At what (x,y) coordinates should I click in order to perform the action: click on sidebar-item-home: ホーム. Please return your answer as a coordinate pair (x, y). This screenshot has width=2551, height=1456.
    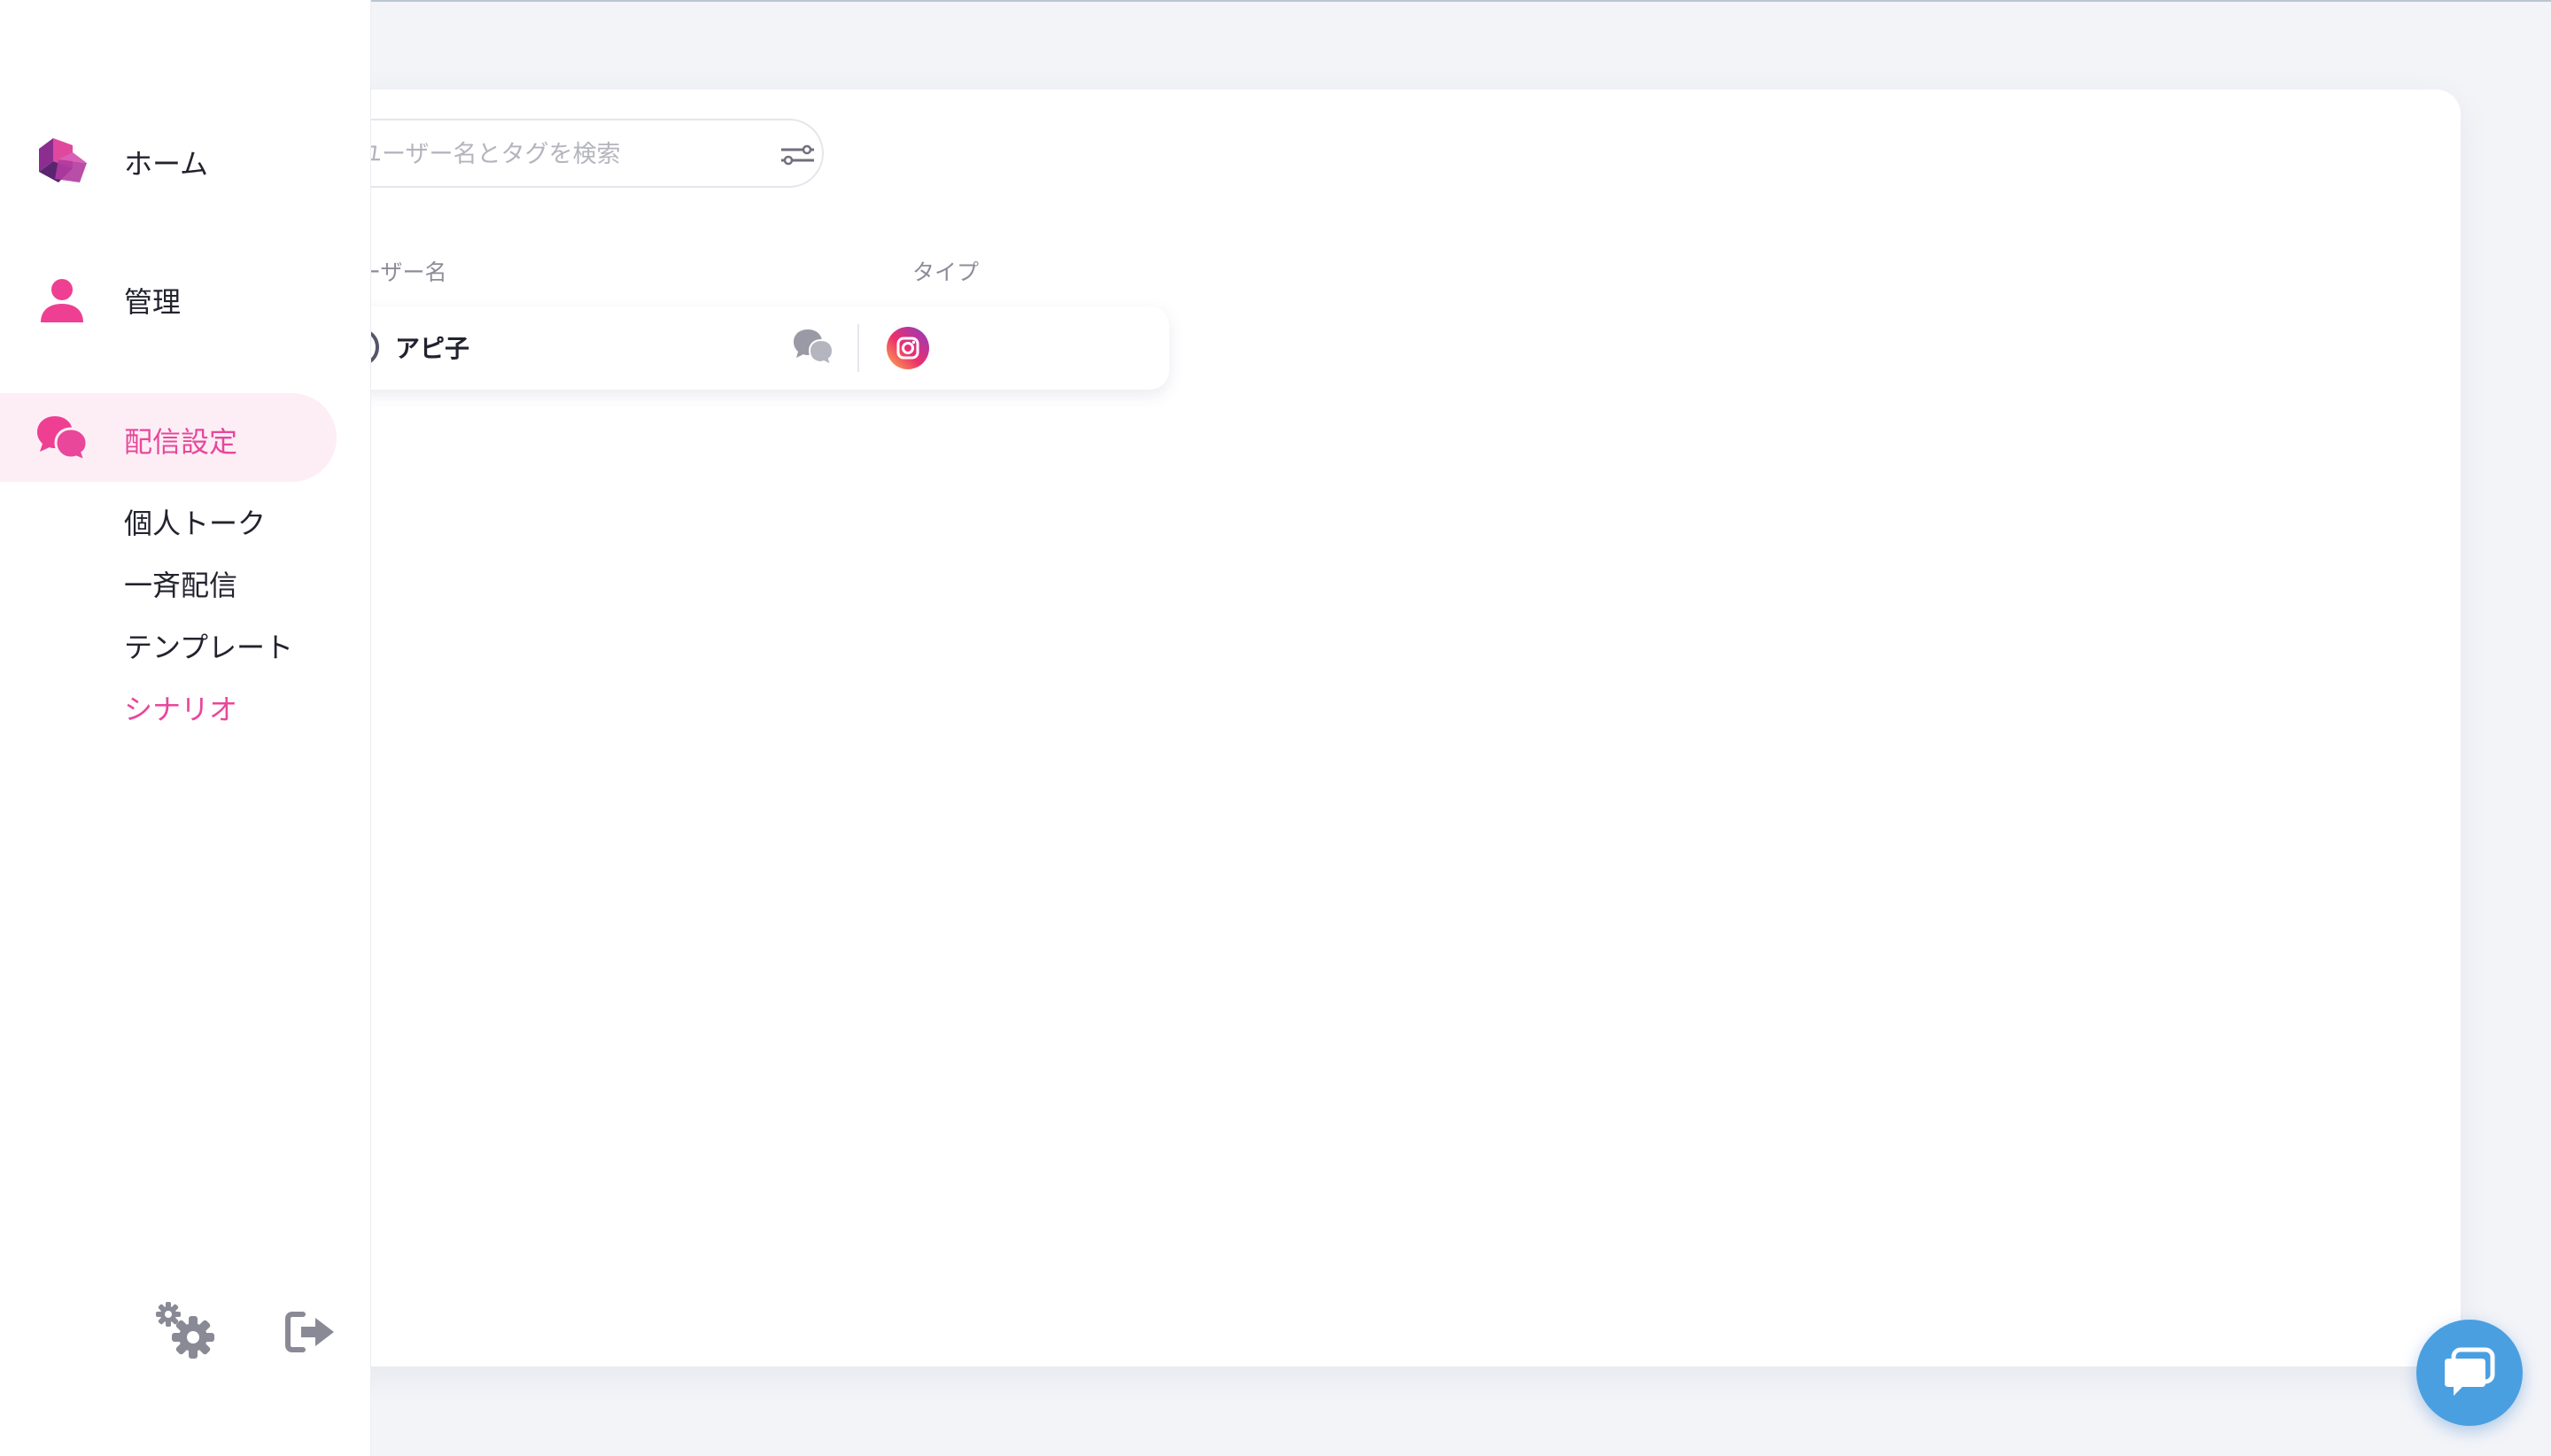
    Looking at the image, I should click on (169, 159).